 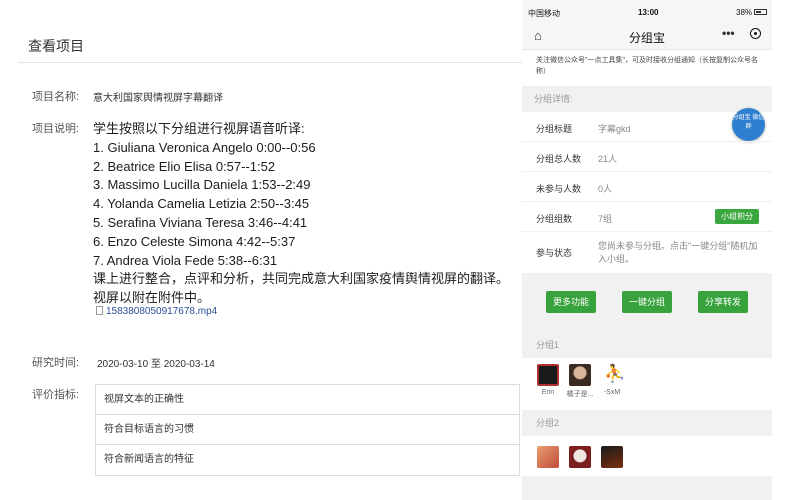 I want to click on detail-key: 分组组数, so click(x=554, y=219).